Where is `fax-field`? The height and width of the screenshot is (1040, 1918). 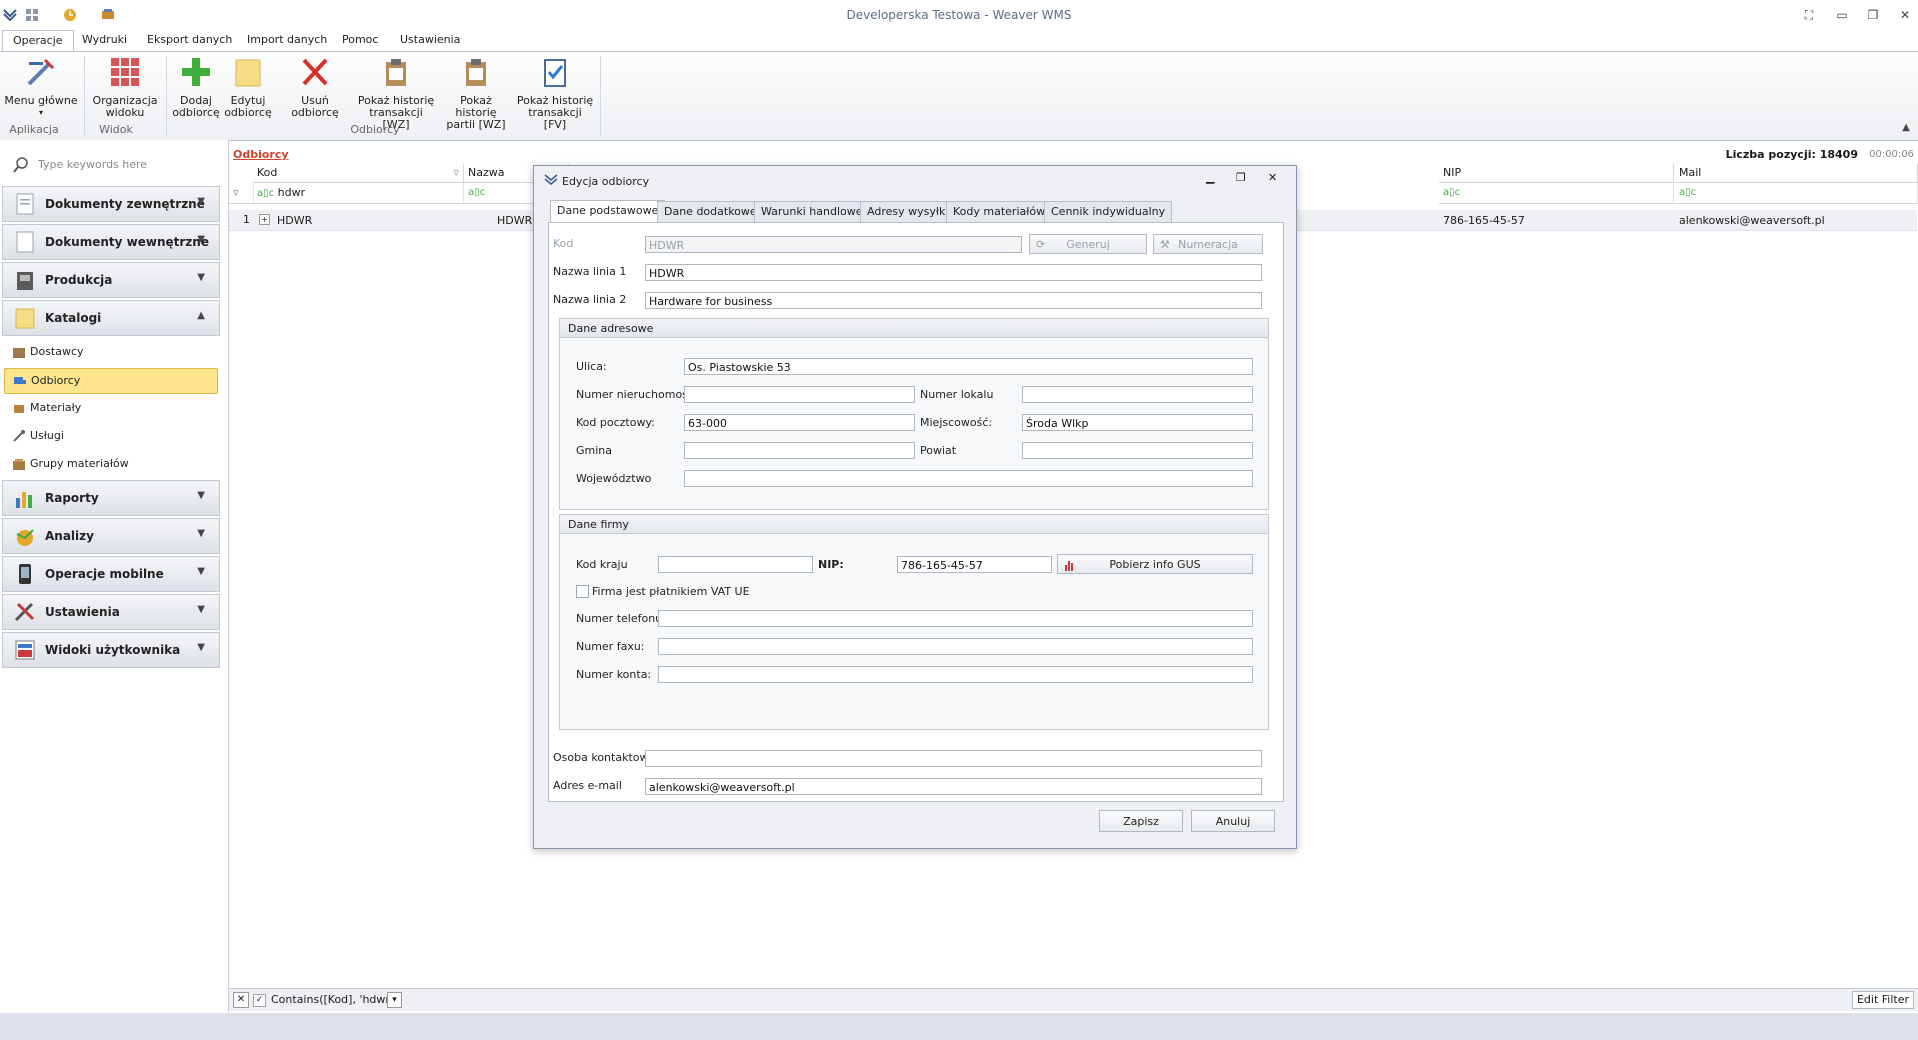 fax-field is located at coordinates (955, 646).